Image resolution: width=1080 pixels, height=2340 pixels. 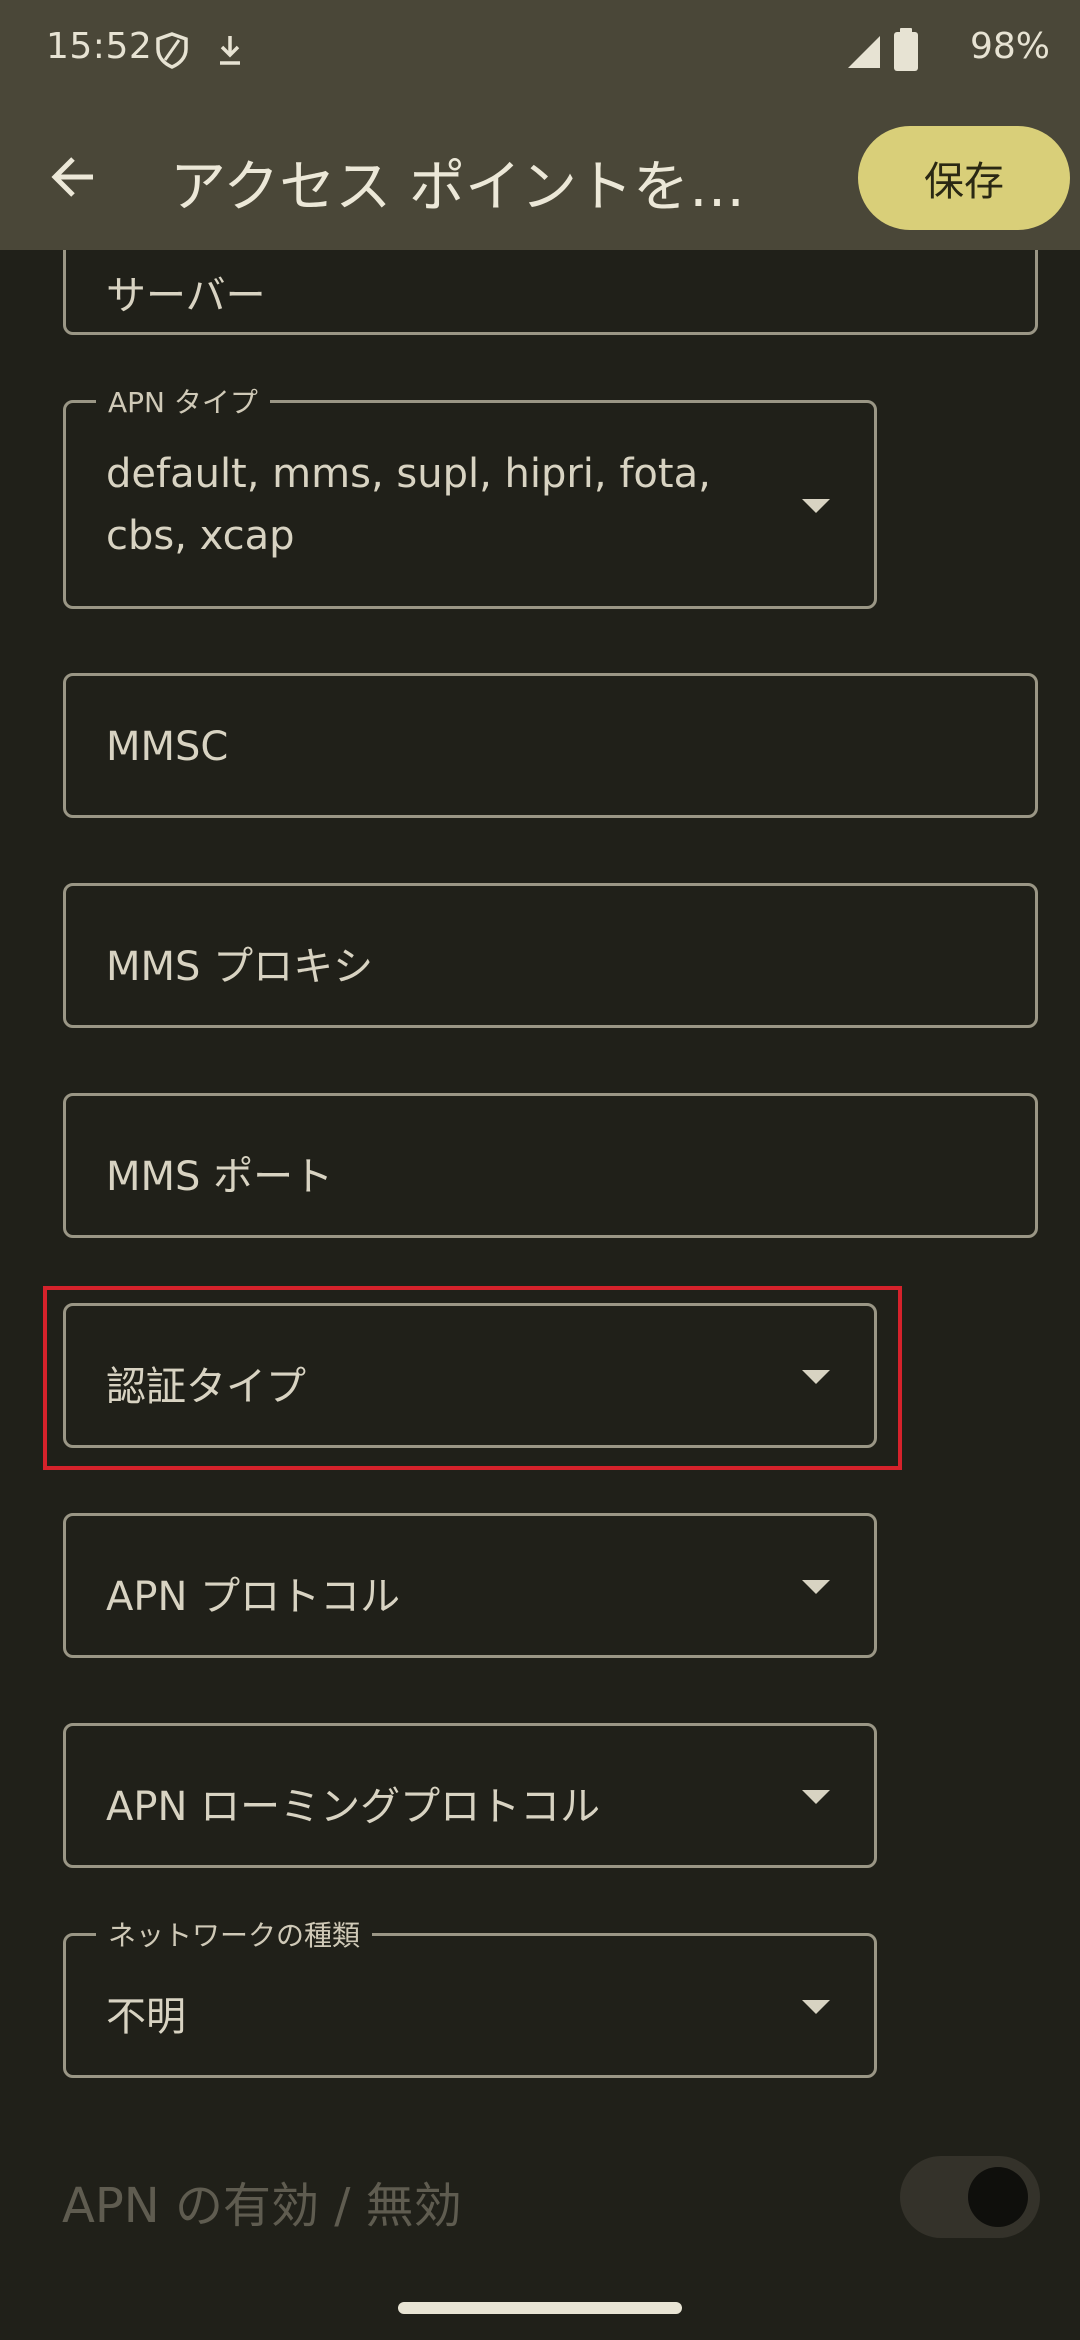 What do you see at coordinates (240, 967) in the screenshot?
I see `mms-proxy-field-value: MMS プロキシ` at bounding box center [240, 967].